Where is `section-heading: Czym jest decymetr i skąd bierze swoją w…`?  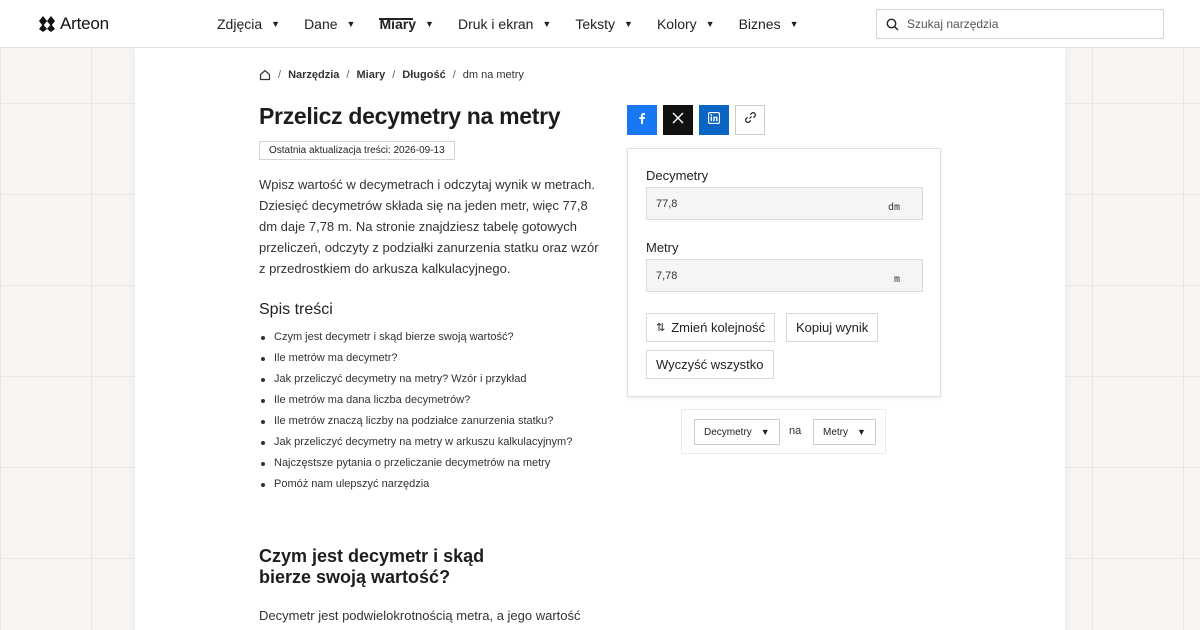
section-heading: Czym jest decymetr i skąd bierze swoją w… is located at coordinates (372, 566).